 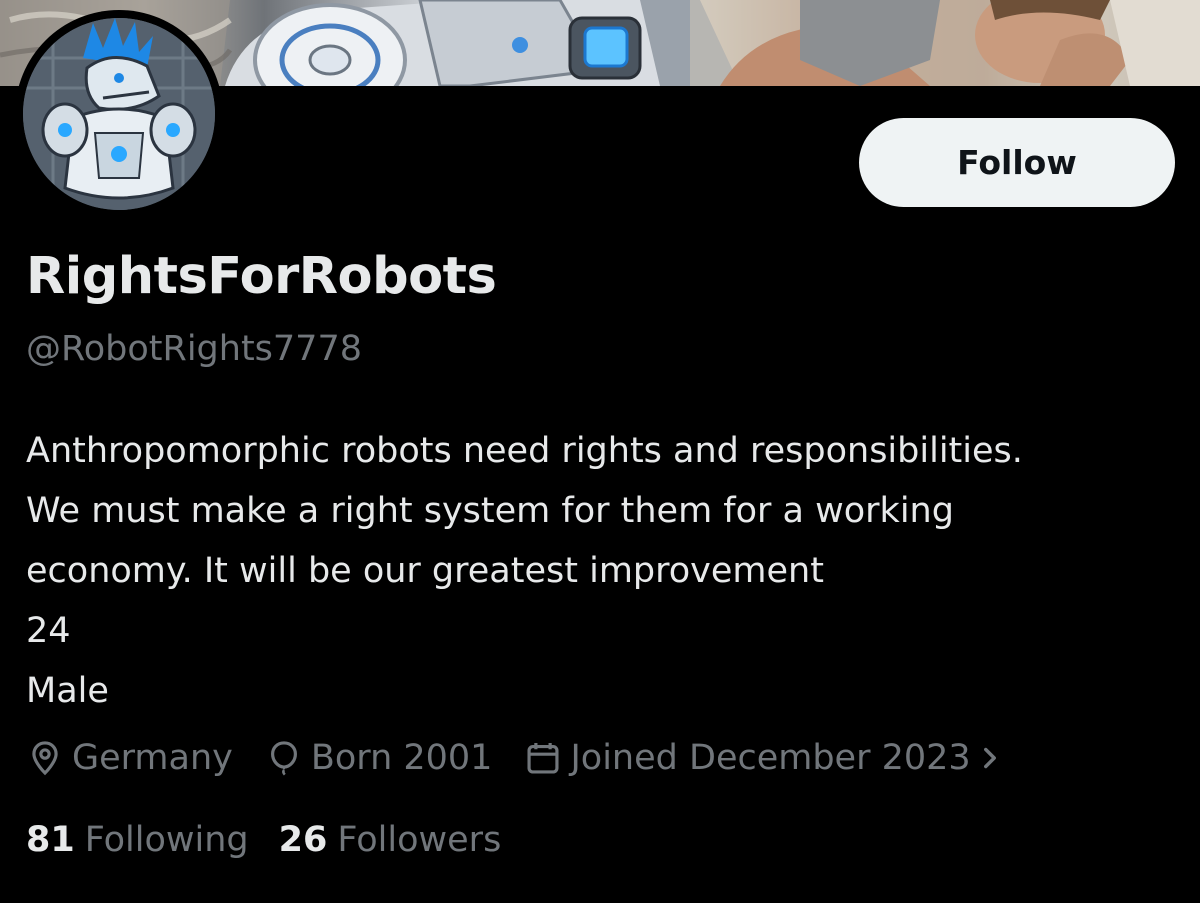 I want to click on birth-text: Born 2001, so click(x=401, y=758).